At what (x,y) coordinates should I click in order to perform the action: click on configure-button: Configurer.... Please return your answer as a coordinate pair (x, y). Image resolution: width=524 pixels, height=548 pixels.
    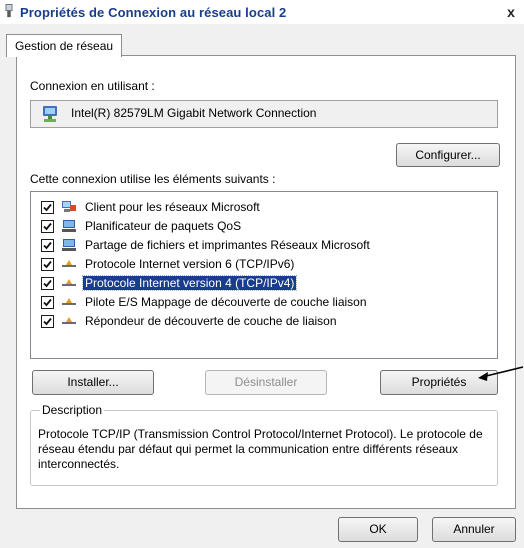
    Looking at the image, I should click on (448, 155).